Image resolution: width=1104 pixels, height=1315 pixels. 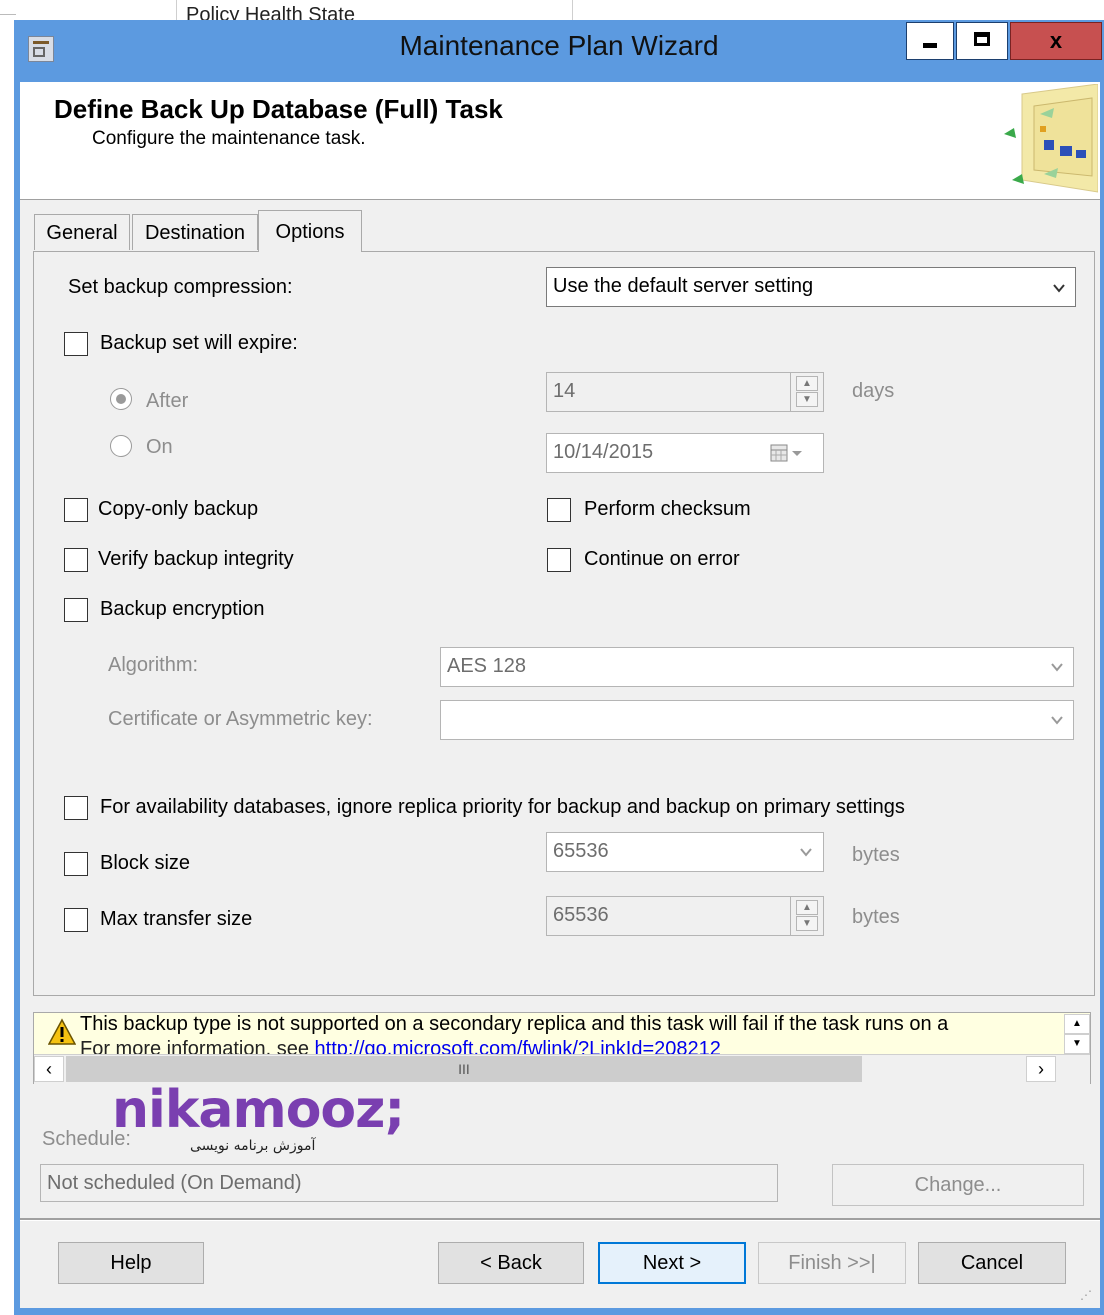 What do you see at coordinates (196, 559) in the screenshot?
I see `verify-integrity-label: Verify backup integrity` at bounding box center [196, 559].